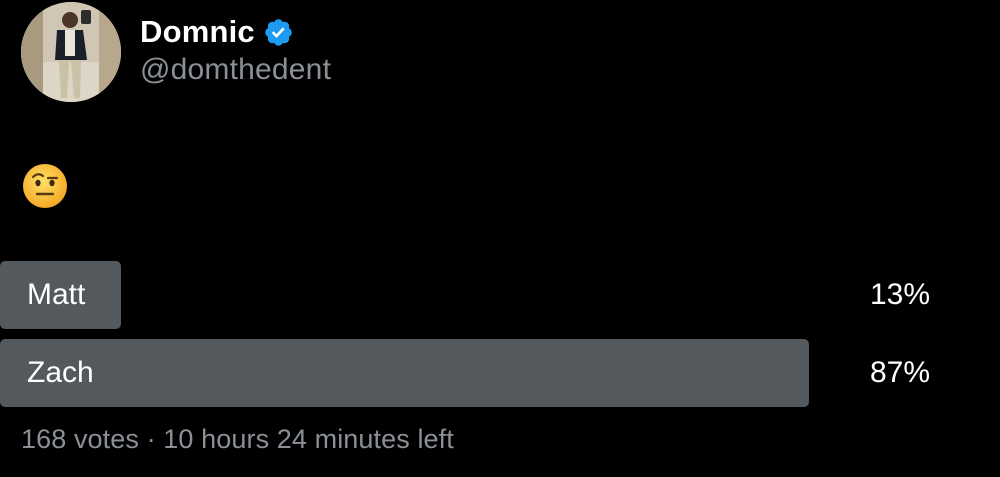 The image size is (1000, 477). I want to click on avatar, so click(71, 52).